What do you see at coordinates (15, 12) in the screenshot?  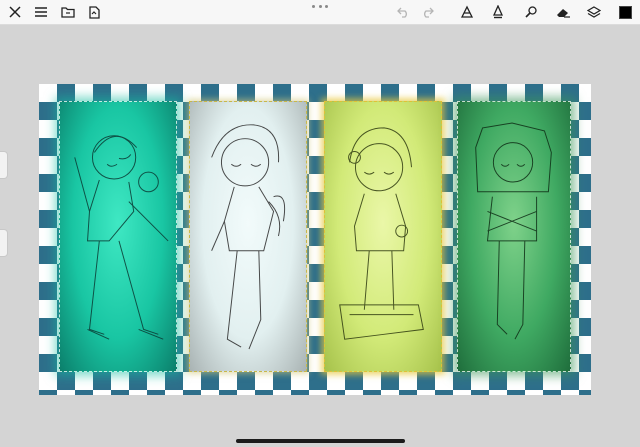 I see `close-icon` at bounding box center [15, 12].